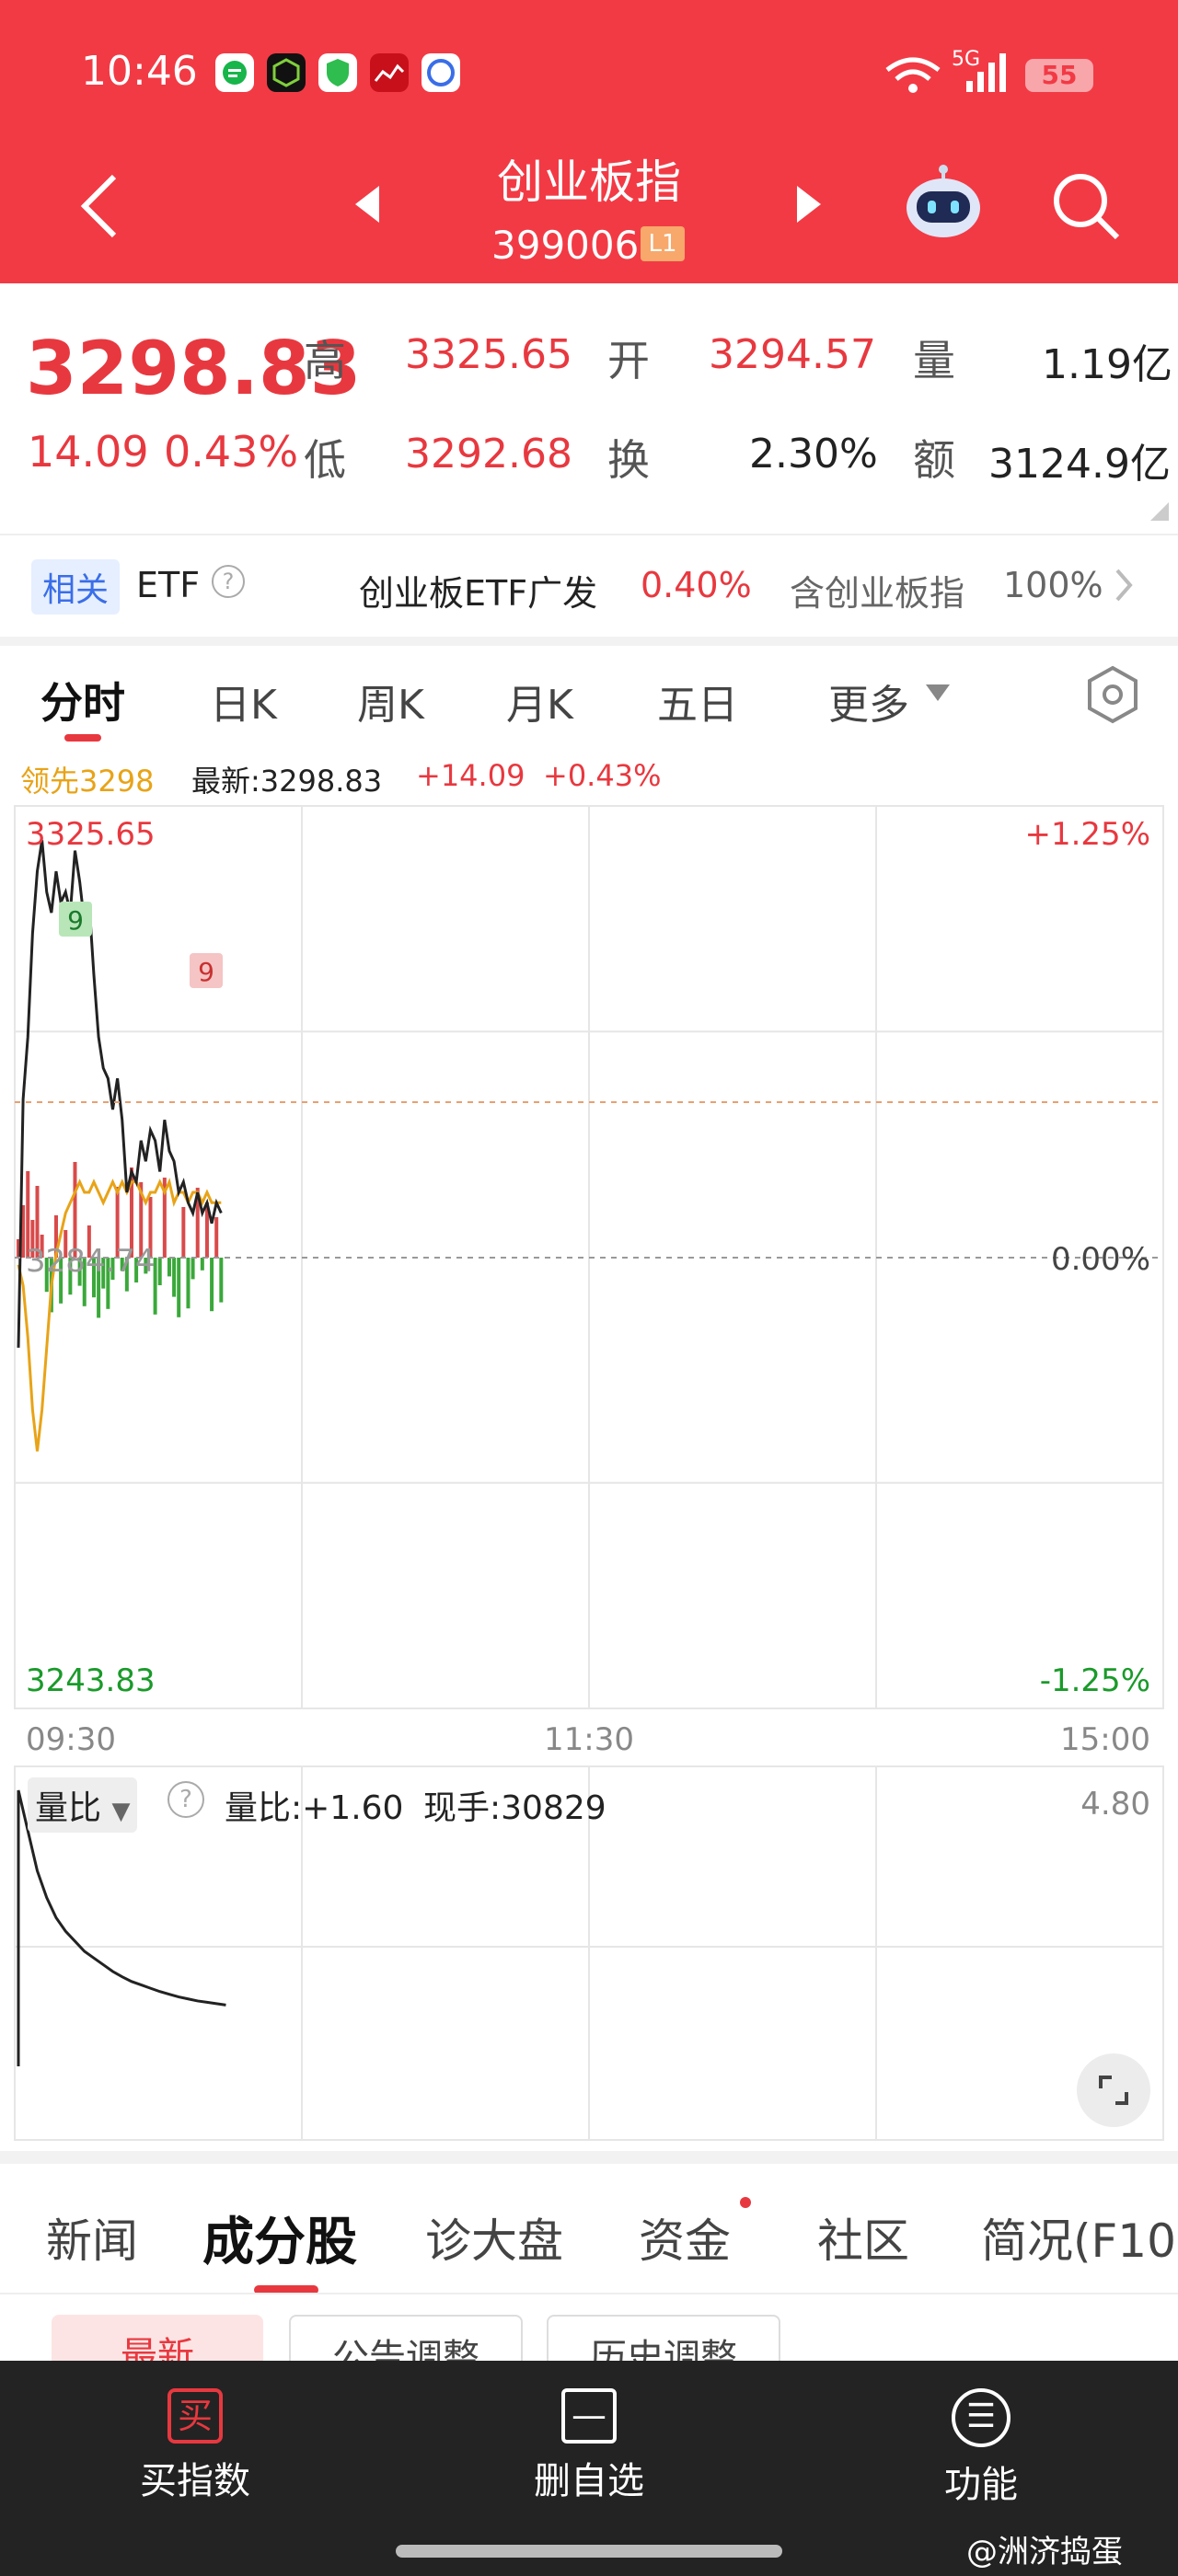 The height and width of the screenshot is (2576, 1178). What do you see at coordinates (663, 243) in the screenshot?
I see `level-badge: L1` at bounding box center [663, 243].